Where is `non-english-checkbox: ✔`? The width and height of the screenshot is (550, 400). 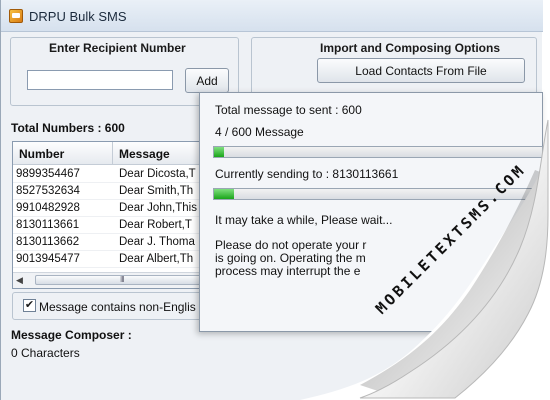 non-english-checkbox: ✔ is located at coordinates (29, 305).